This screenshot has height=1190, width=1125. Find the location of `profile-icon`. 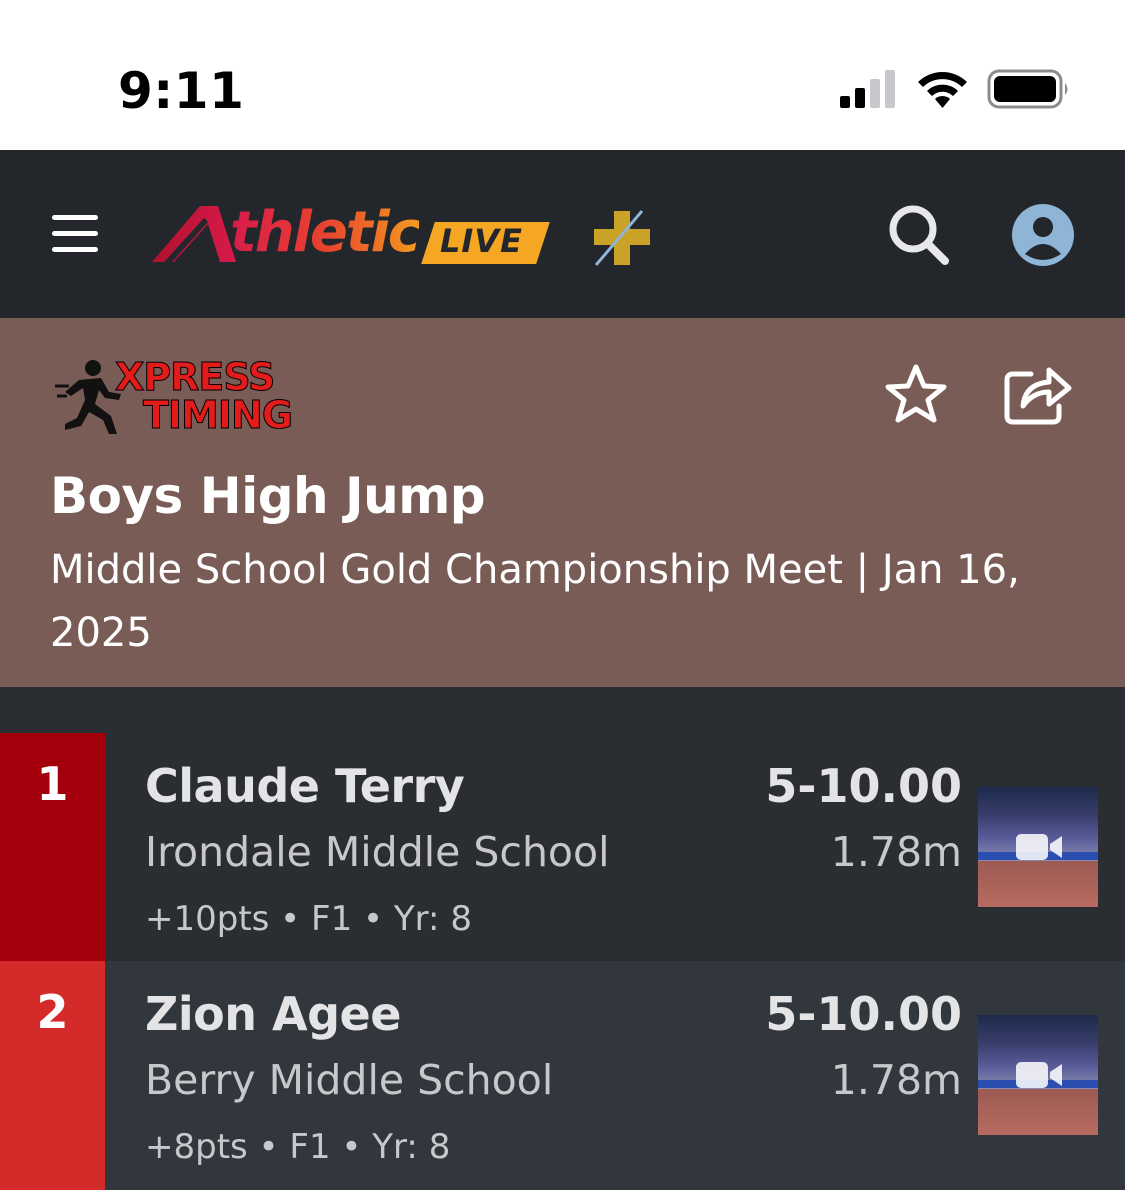

profile-icon is located at coordinates (1043, 235).